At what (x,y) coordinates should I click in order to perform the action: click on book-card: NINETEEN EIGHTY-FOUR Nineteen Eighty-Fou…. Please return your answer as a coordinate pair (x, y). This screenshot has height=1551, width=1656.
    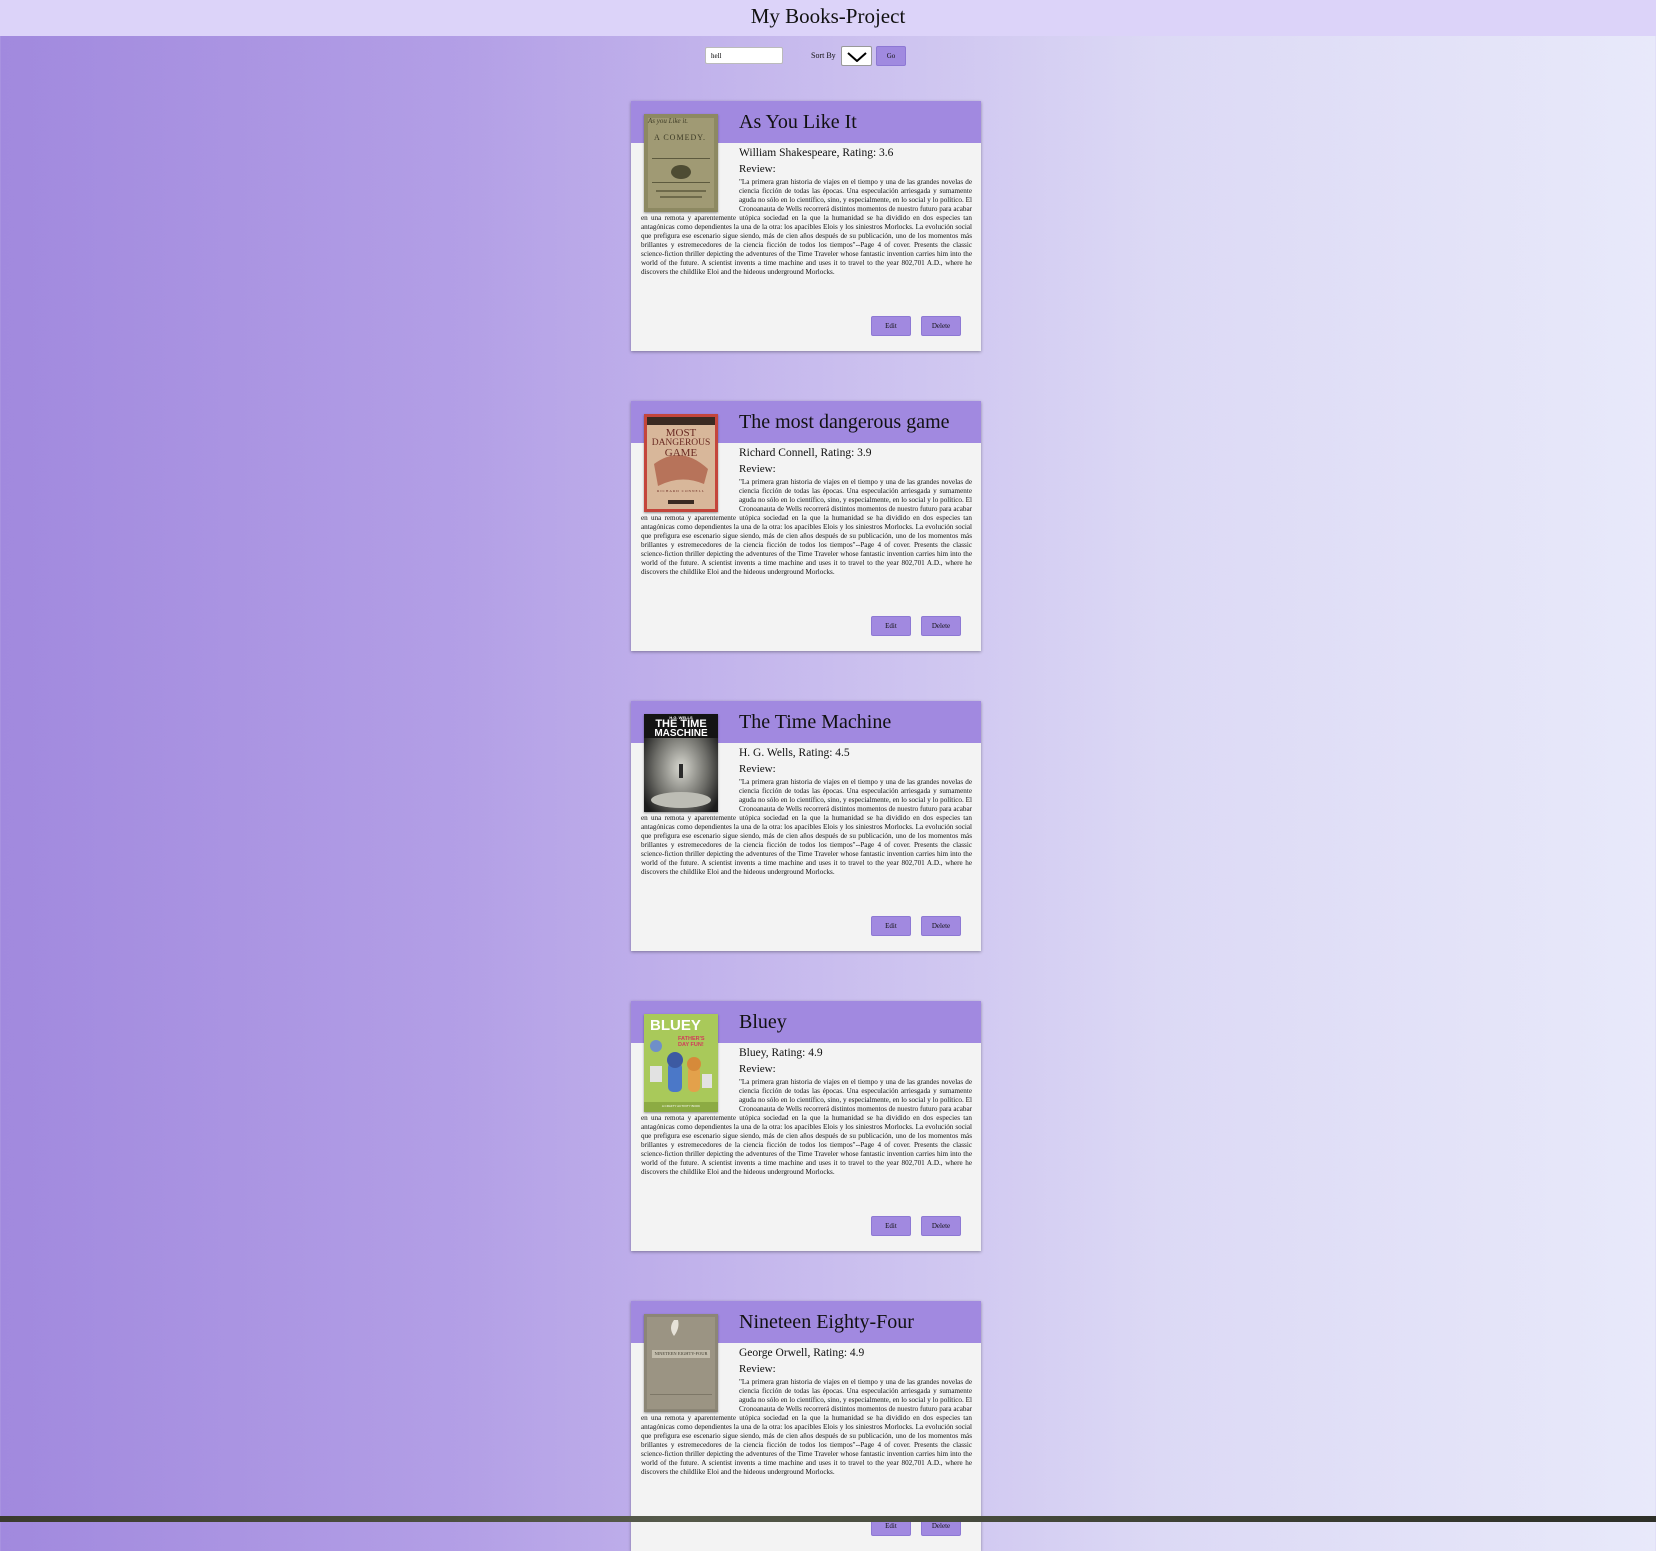
    Looking at the image, I should click on (806, 1426).